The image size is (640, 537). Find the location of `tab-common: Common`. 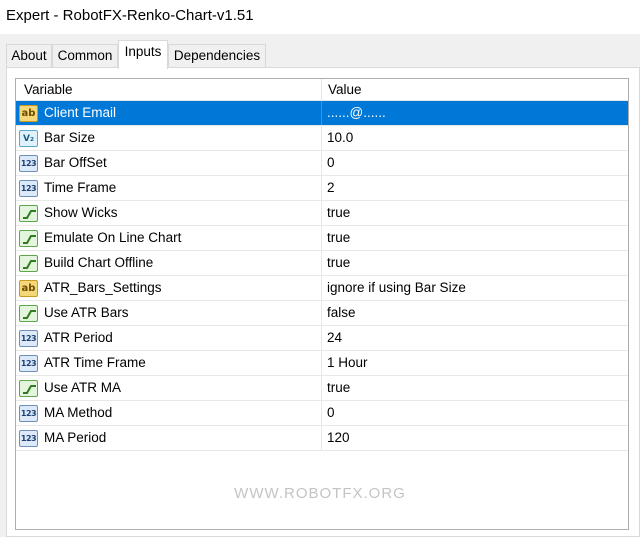

tab-common: Common is located at coordinates (85, 56).